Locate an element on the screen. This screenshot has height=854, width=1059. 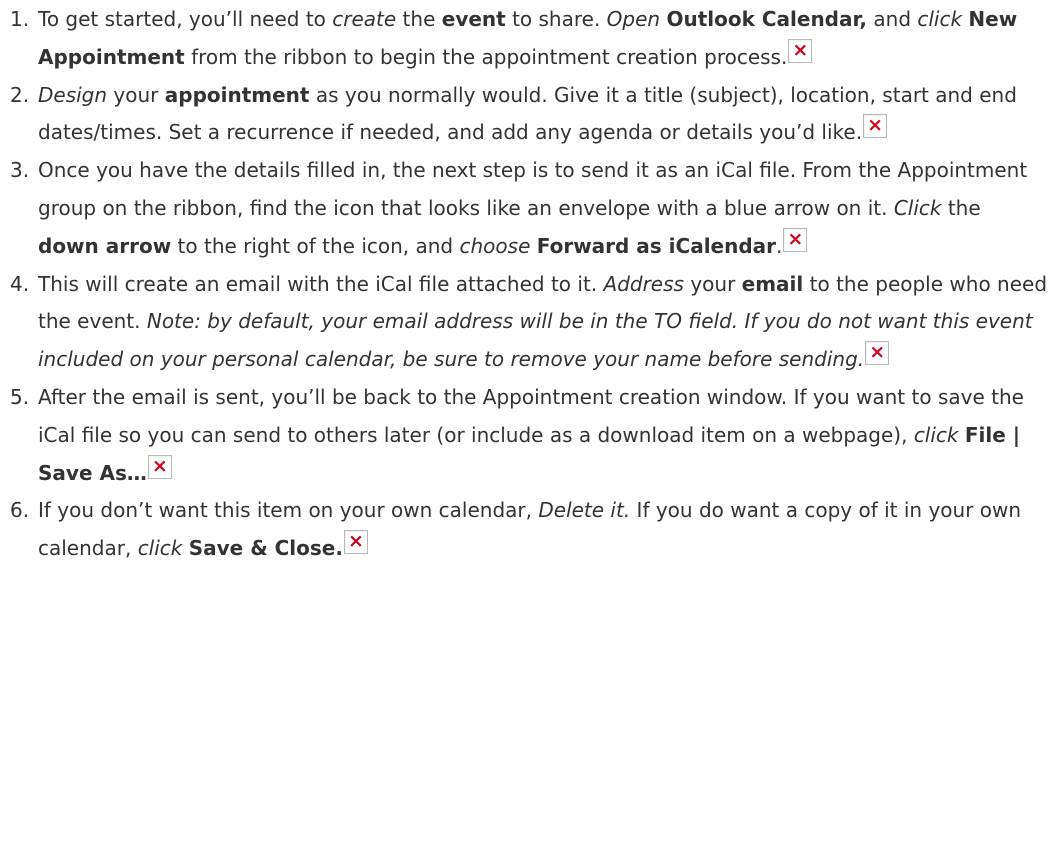
step-text: To get started, you’ll need to is located at coordinates (185, 19).